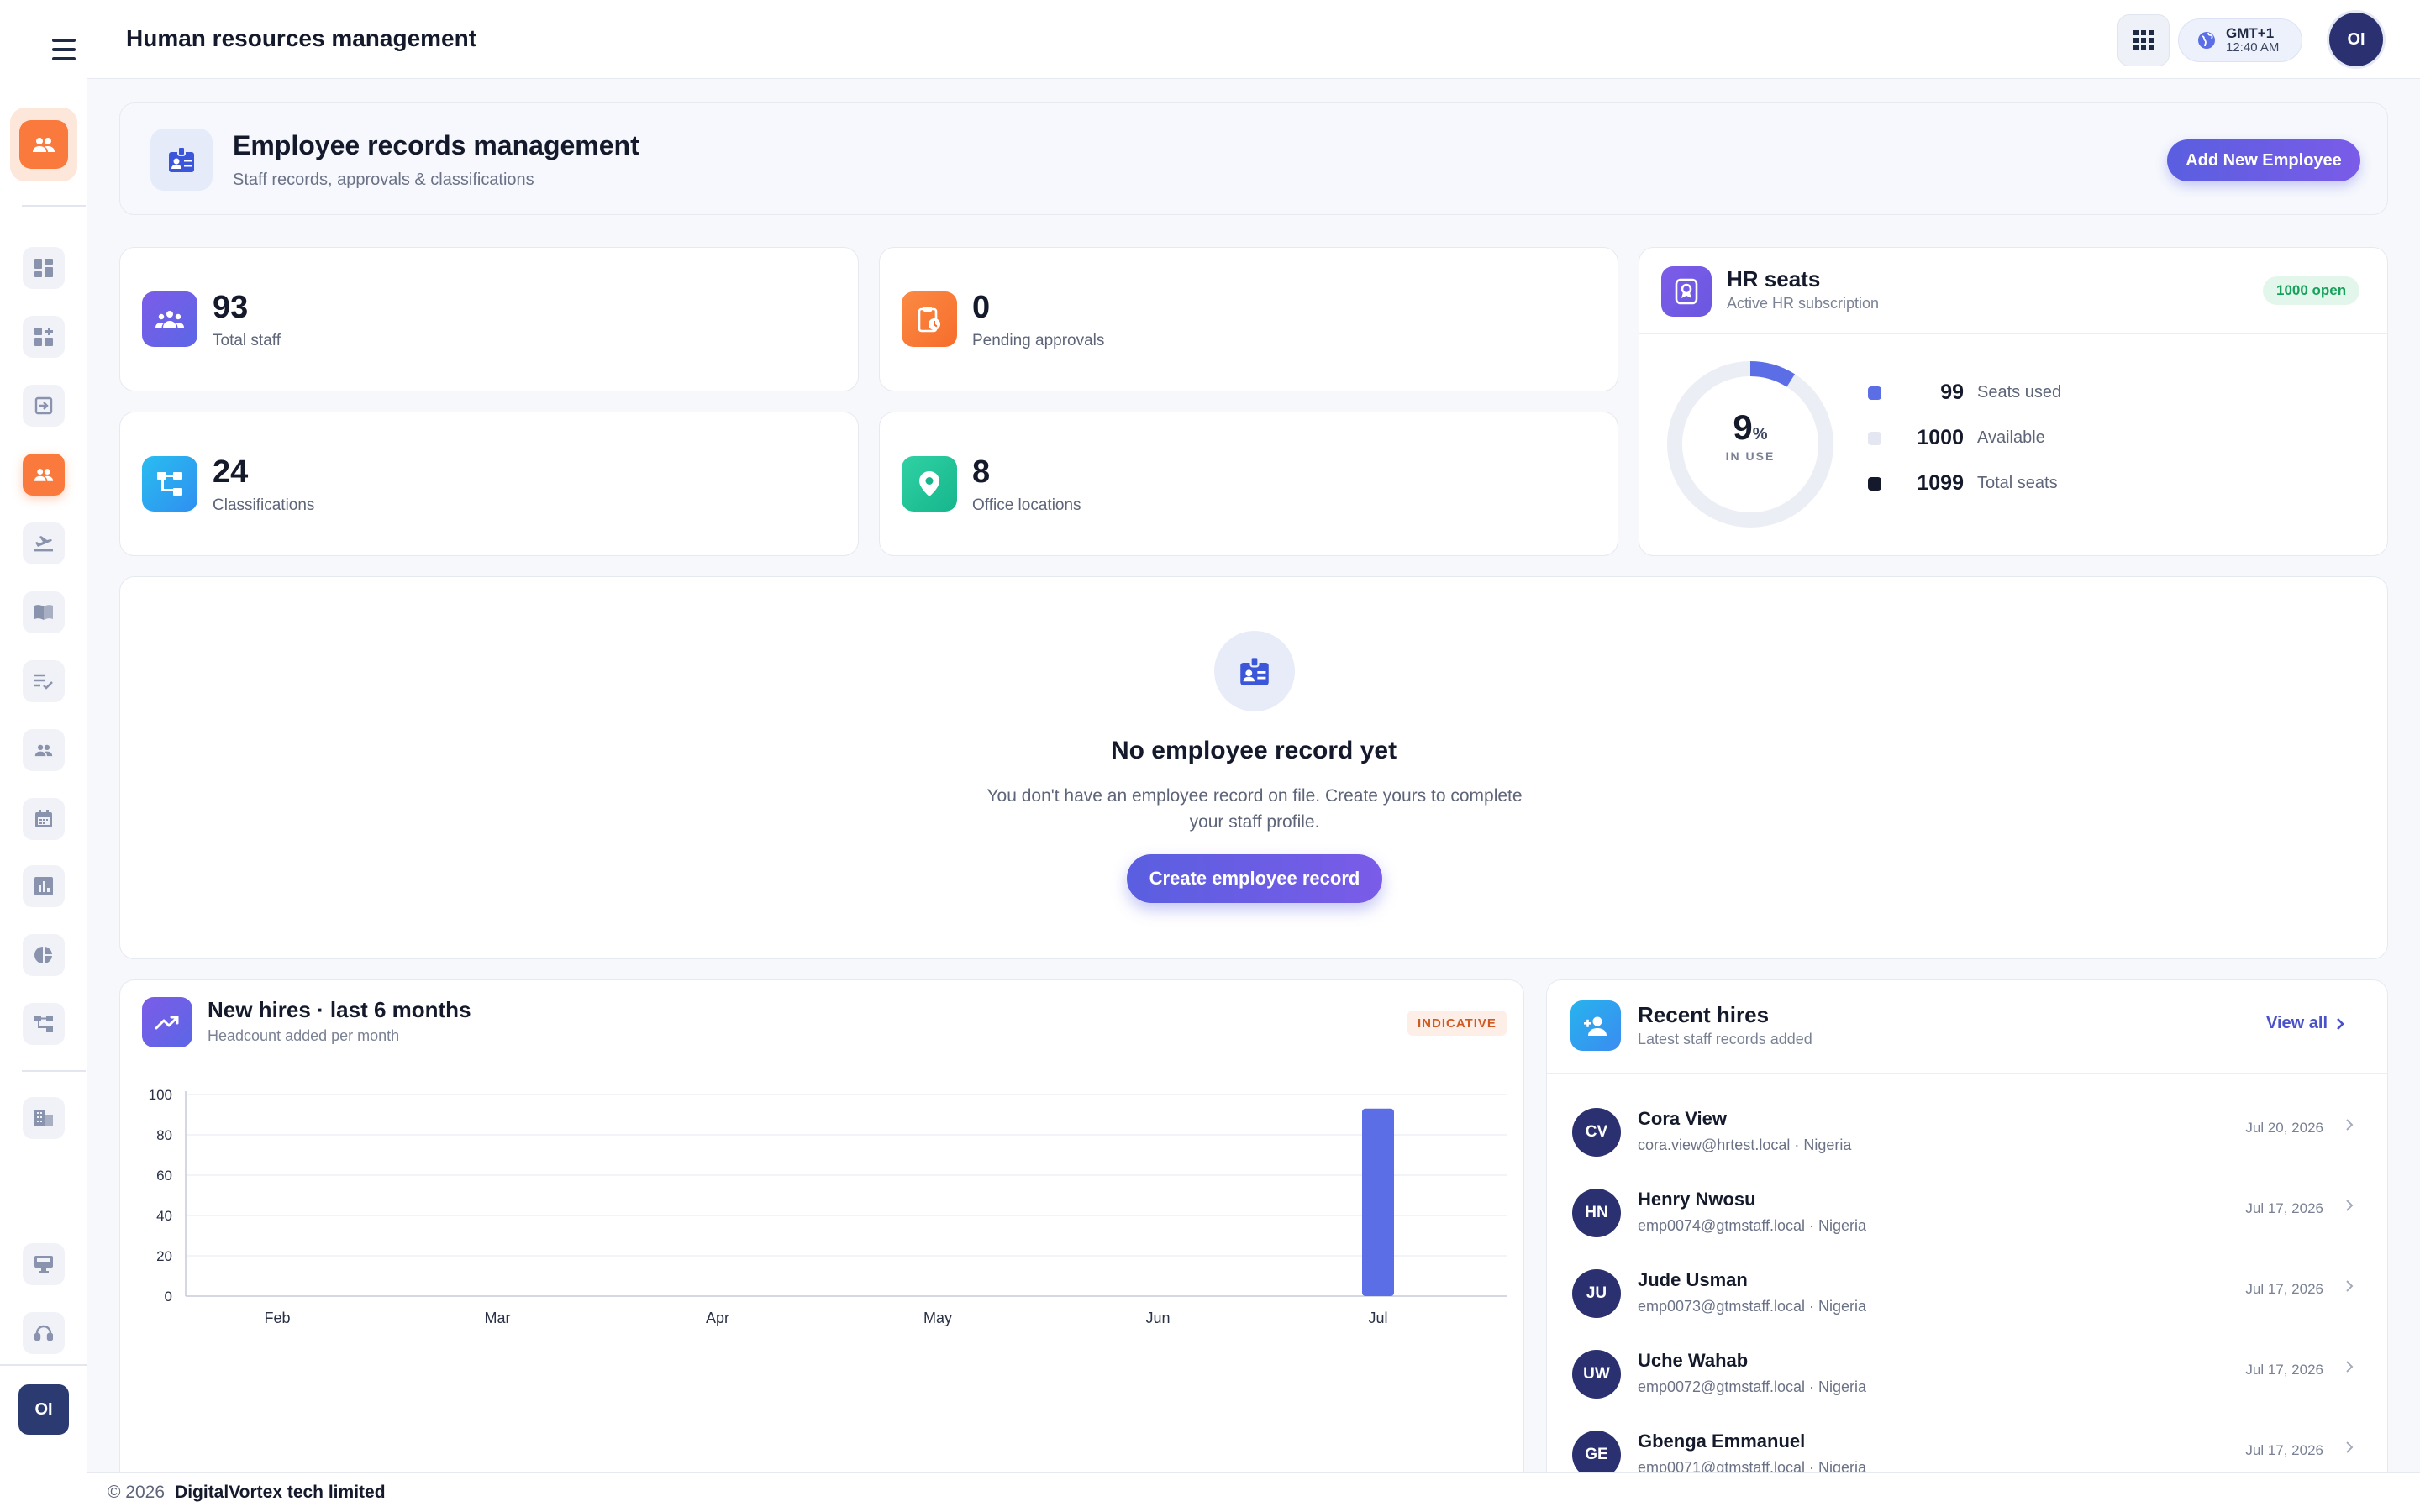 The image size is (2420, 1512). I want to click on sidebar-item-support, so click(44, 1333).